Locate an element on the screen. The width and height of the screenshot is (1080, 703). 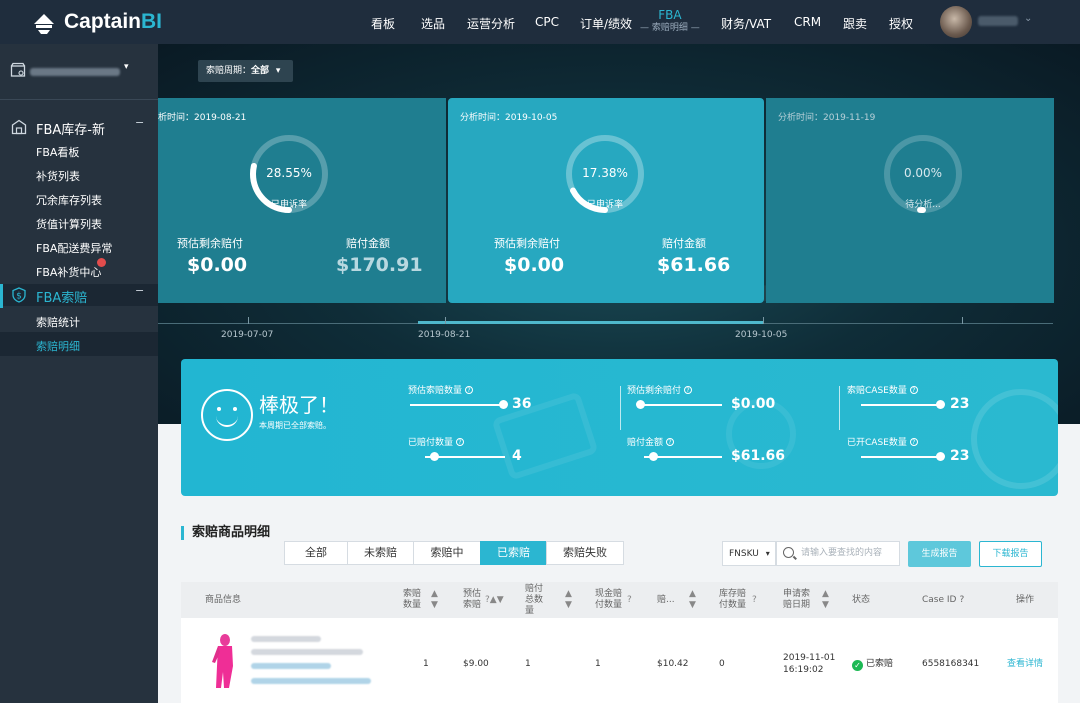
est-remaining-label: 预估剩余赔付 is located at coordinates (527, 243).